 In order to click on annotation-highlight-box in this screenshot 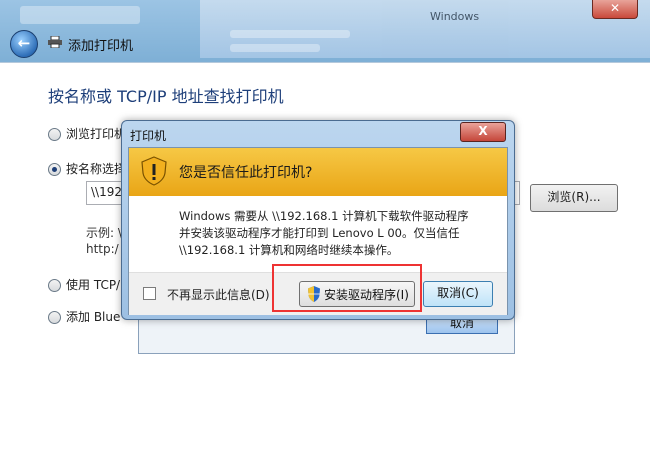, I will do `click(347, 288)`.